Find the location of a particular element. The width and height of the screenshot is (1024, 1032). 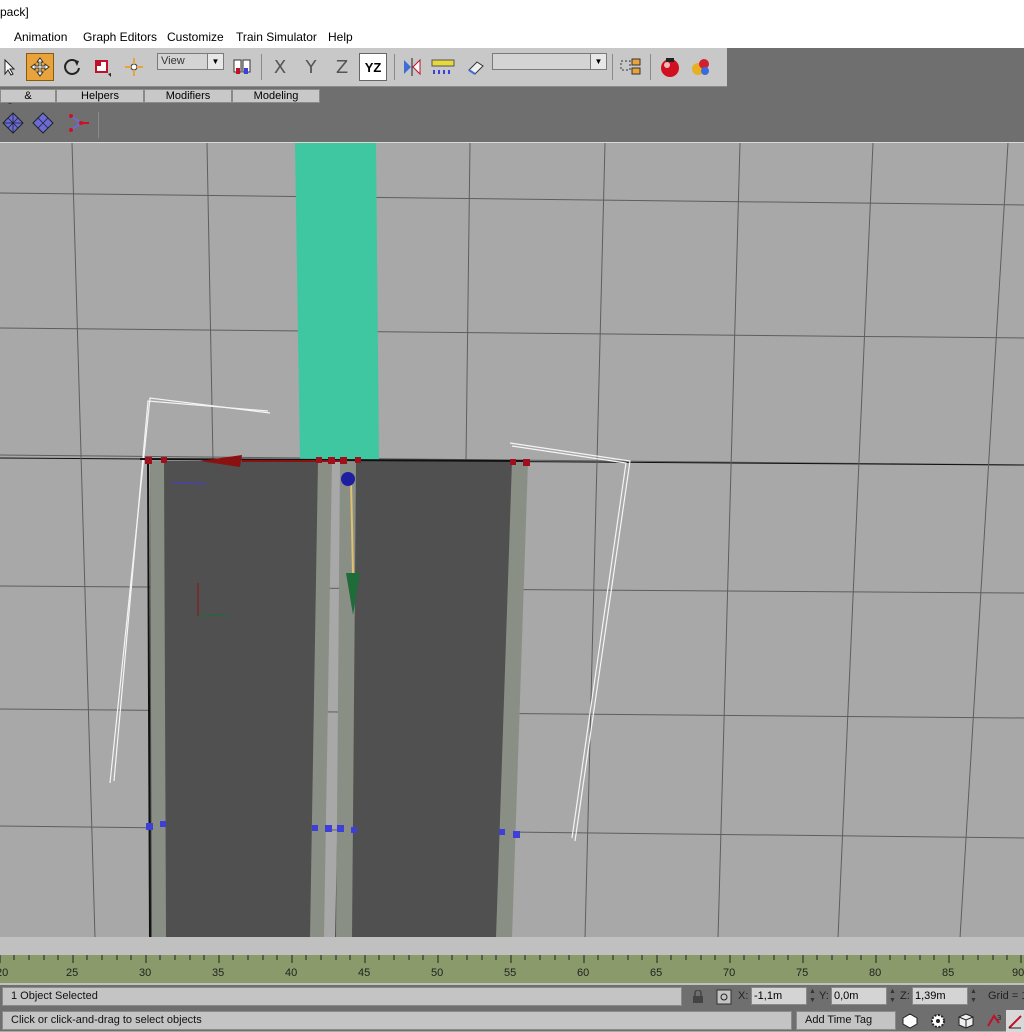

selection-info-text: 1 Object Selected is located at coordinates (54, 996).